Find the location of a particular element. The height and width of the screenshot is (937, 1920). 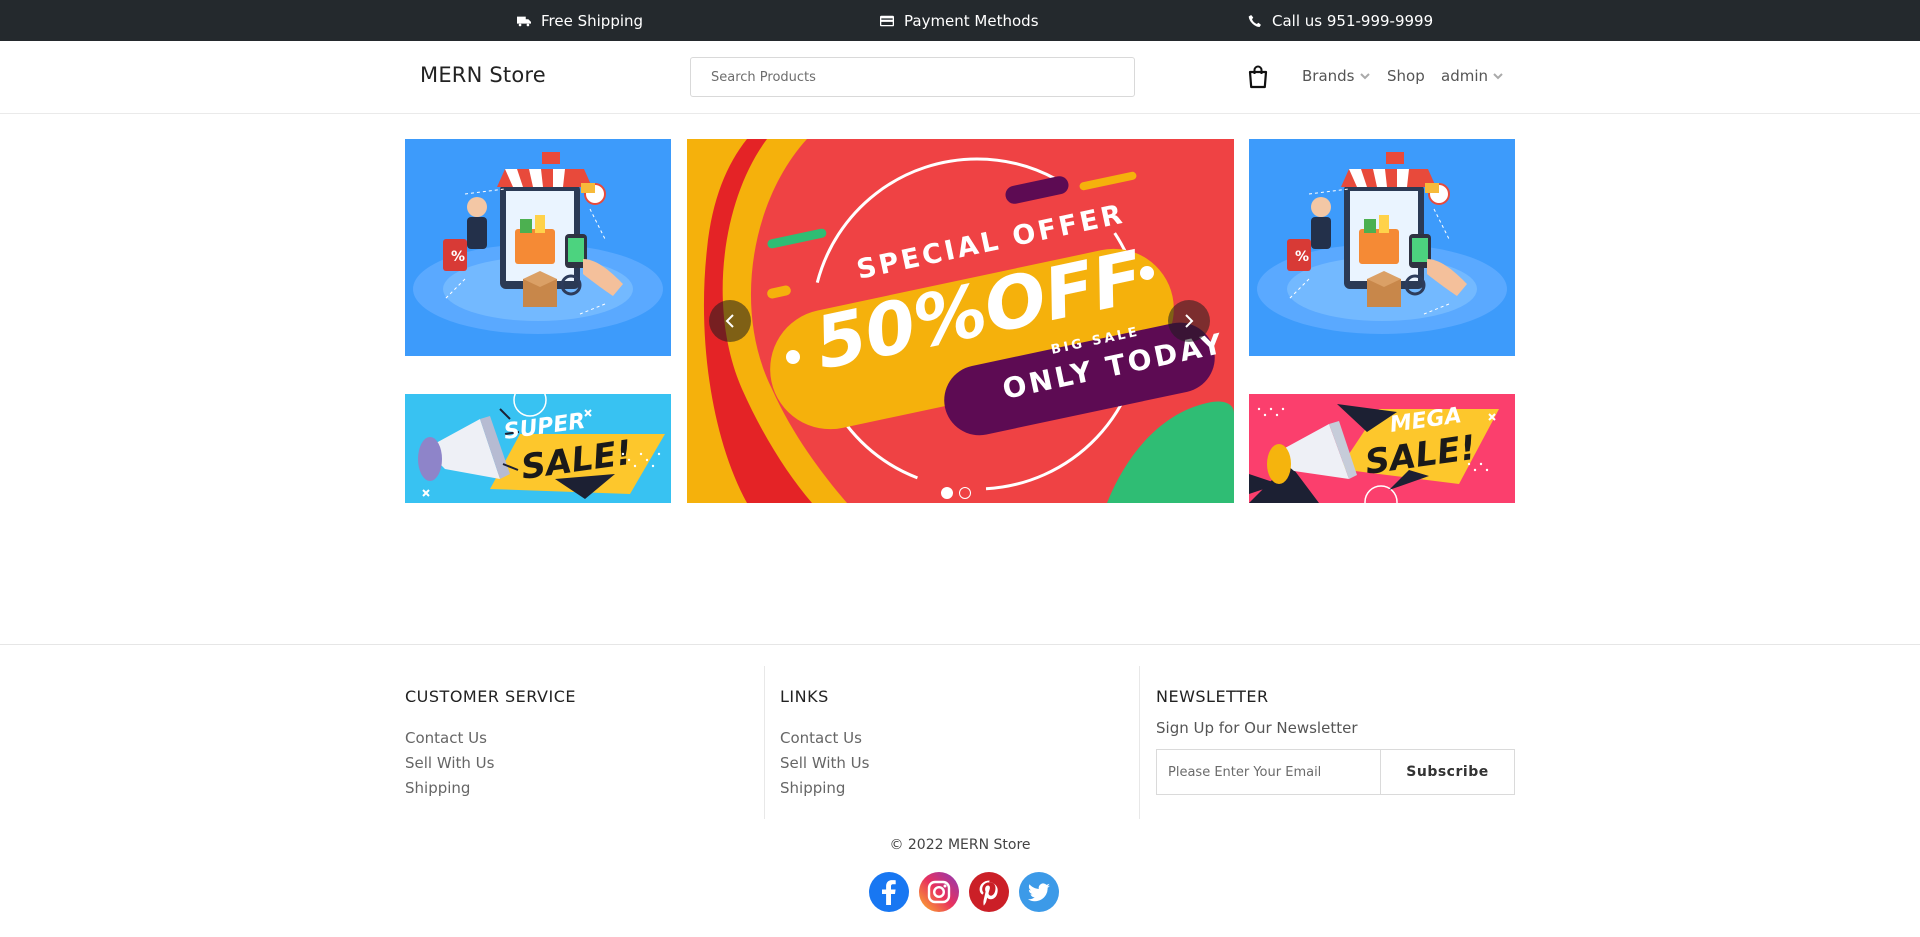

newsletter-title: NEWSLETTER is located at coordinates (1212, 696).